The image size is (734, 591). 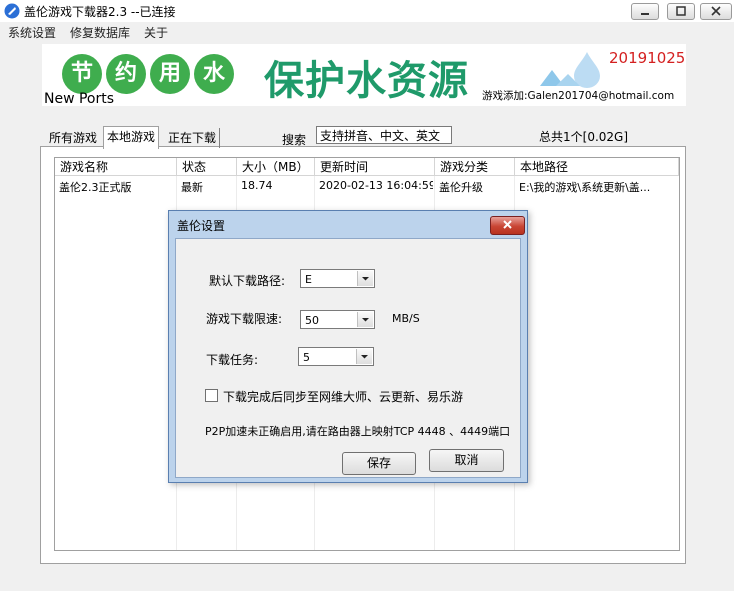 What do you see at coordinates (312, 320) in the screenshot?
I see `speed-limit-value: 50` at bounding box center [312, 320].